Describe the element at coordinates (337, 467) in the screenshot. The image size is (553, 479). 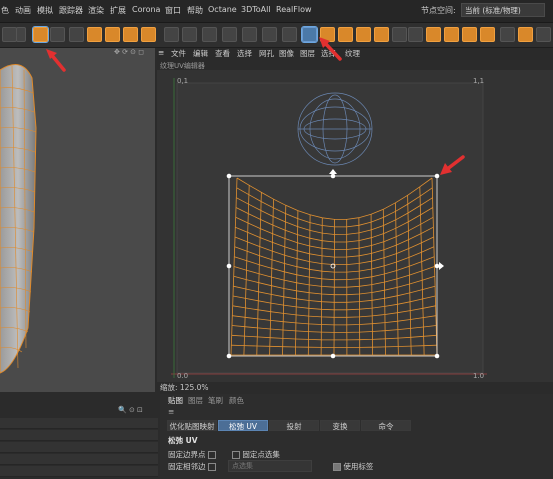
I see `use-tags-checkbox` at that location.